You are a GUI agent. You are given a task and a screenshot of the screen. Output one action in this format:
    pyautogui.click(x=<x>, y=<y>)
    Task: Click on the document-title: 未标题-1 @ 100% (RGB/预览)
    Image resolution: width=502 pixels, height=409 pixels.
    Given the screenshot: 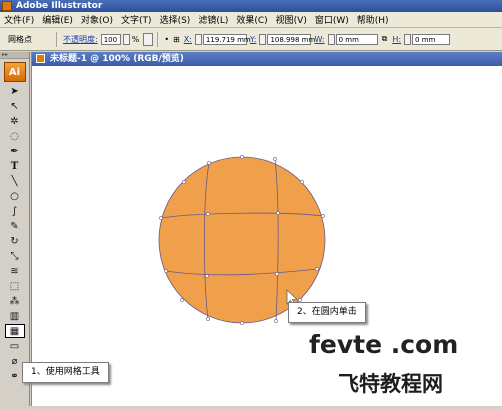 What is the action you would take?
    pyautogui.click(x=117, y=59)
    